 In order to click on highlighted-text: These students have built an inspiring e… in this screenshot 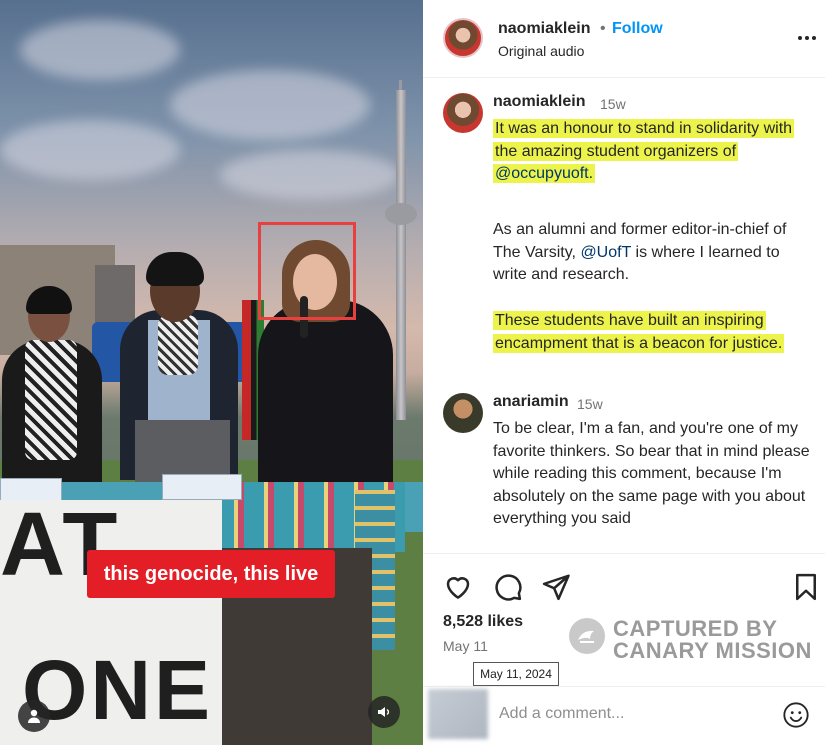, I will do `click(639, 332)`.